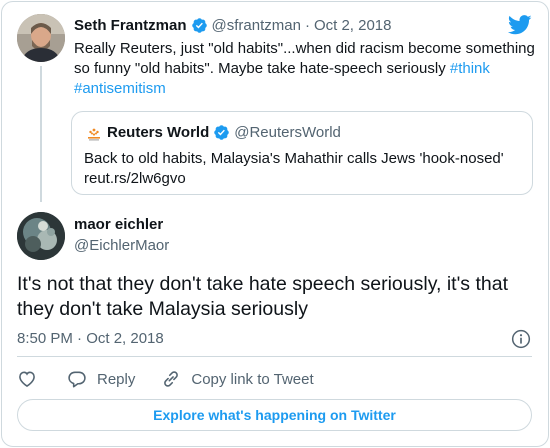  Describe the element at coordinates (77, 379) in the screenshot. I see `speech-bubble-icon` at that location.